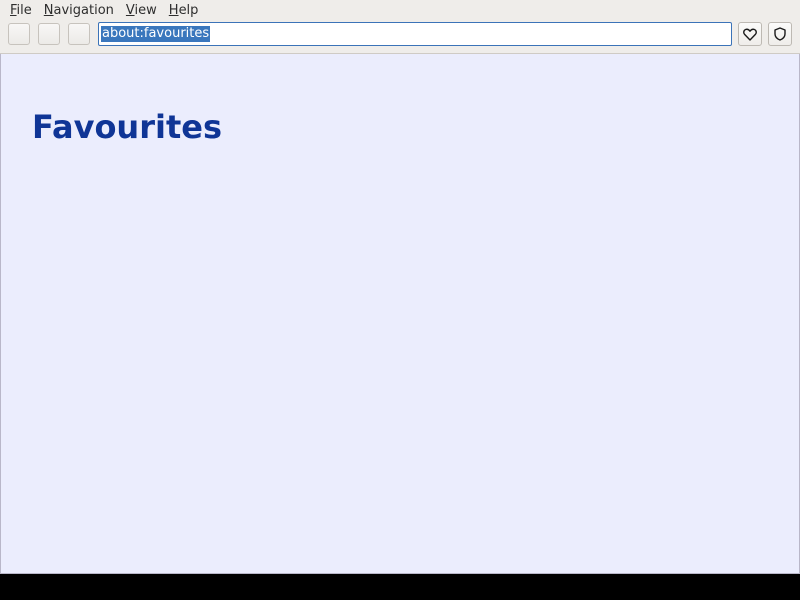 The height and width of the screenshot is (600, 800). I want to click on menu-navigation: Navigation, so click(79, 10).